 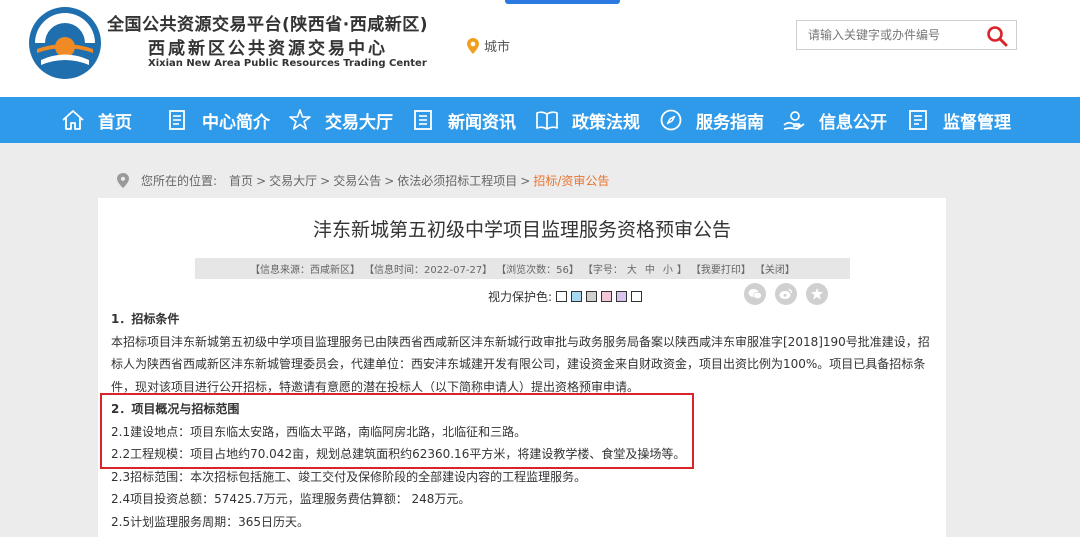 I want to click on book-icon, so click(x=547, y=120).